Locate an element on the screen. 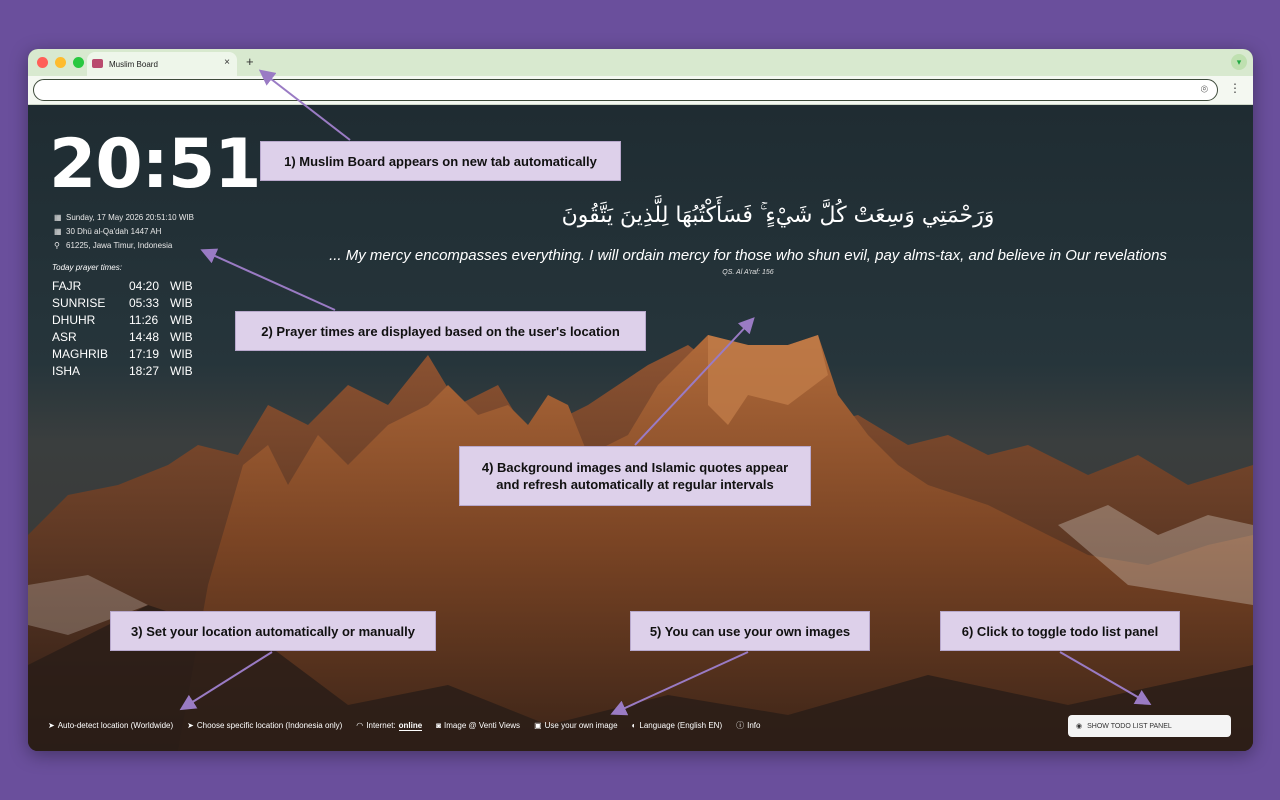 Image resolution: width=1280 pixels, height=800 pixels. browser-toolbar: ⌾ ⋮ is located at coordinates (640, 90).